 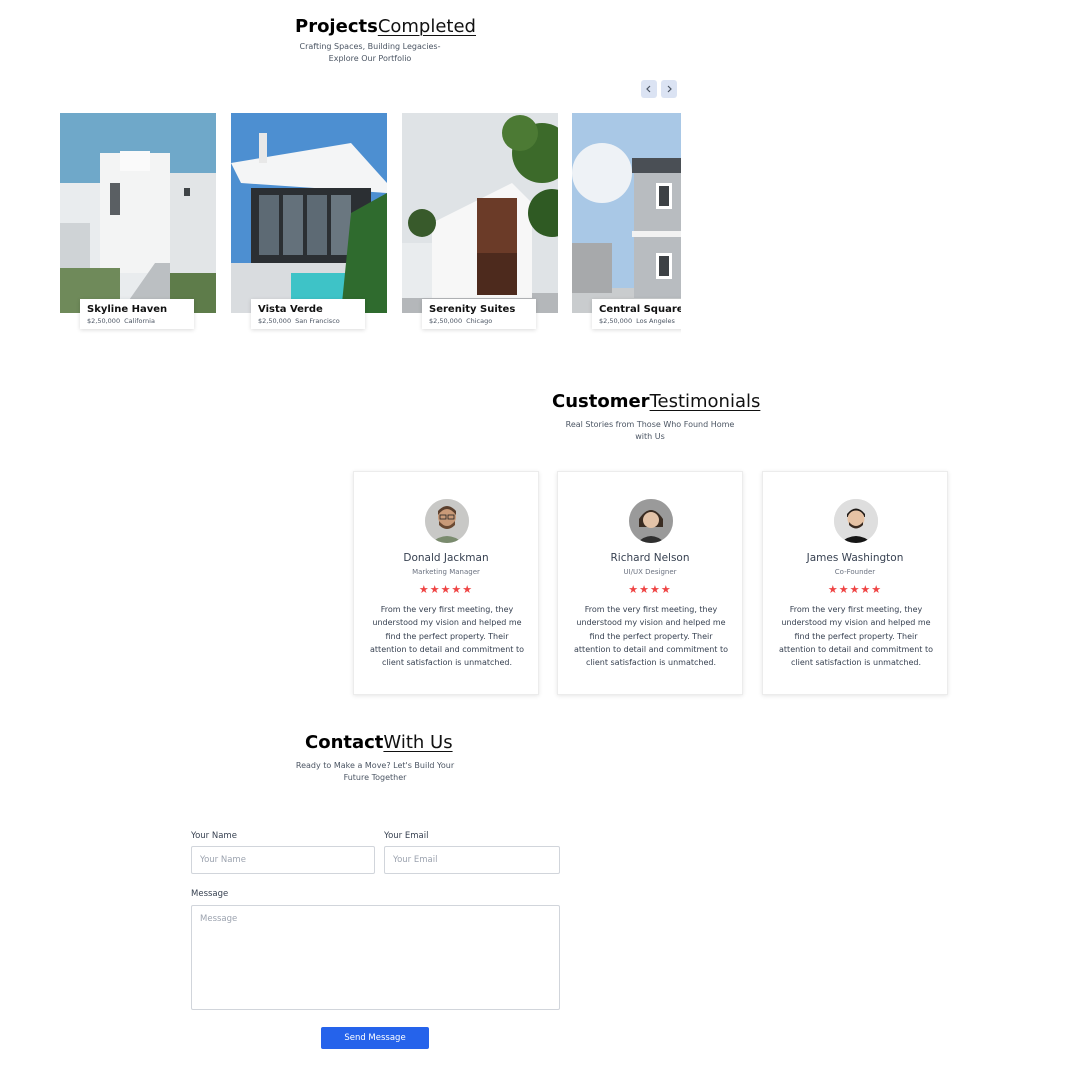 I want to click on testimonial-name: Richard Nelson, so click(x=650, y=558).